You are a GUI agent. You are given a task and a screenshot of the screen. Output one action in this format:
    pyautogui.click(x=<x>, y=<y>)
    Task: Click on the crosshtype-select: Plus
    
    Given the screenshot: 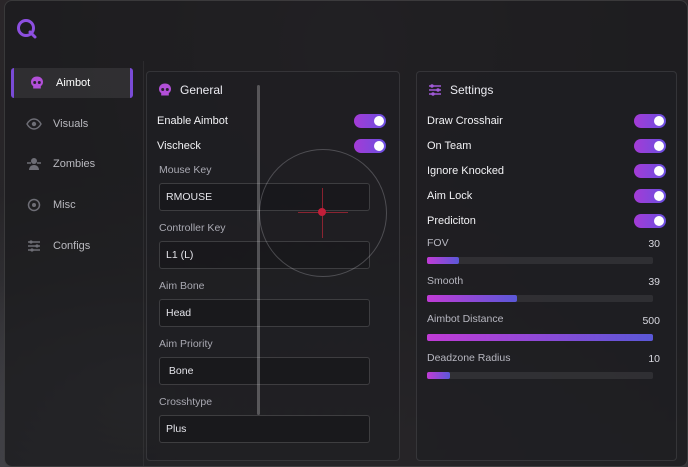 What is the action you would take?
    pyautogui.click(x=264, y=429)
    